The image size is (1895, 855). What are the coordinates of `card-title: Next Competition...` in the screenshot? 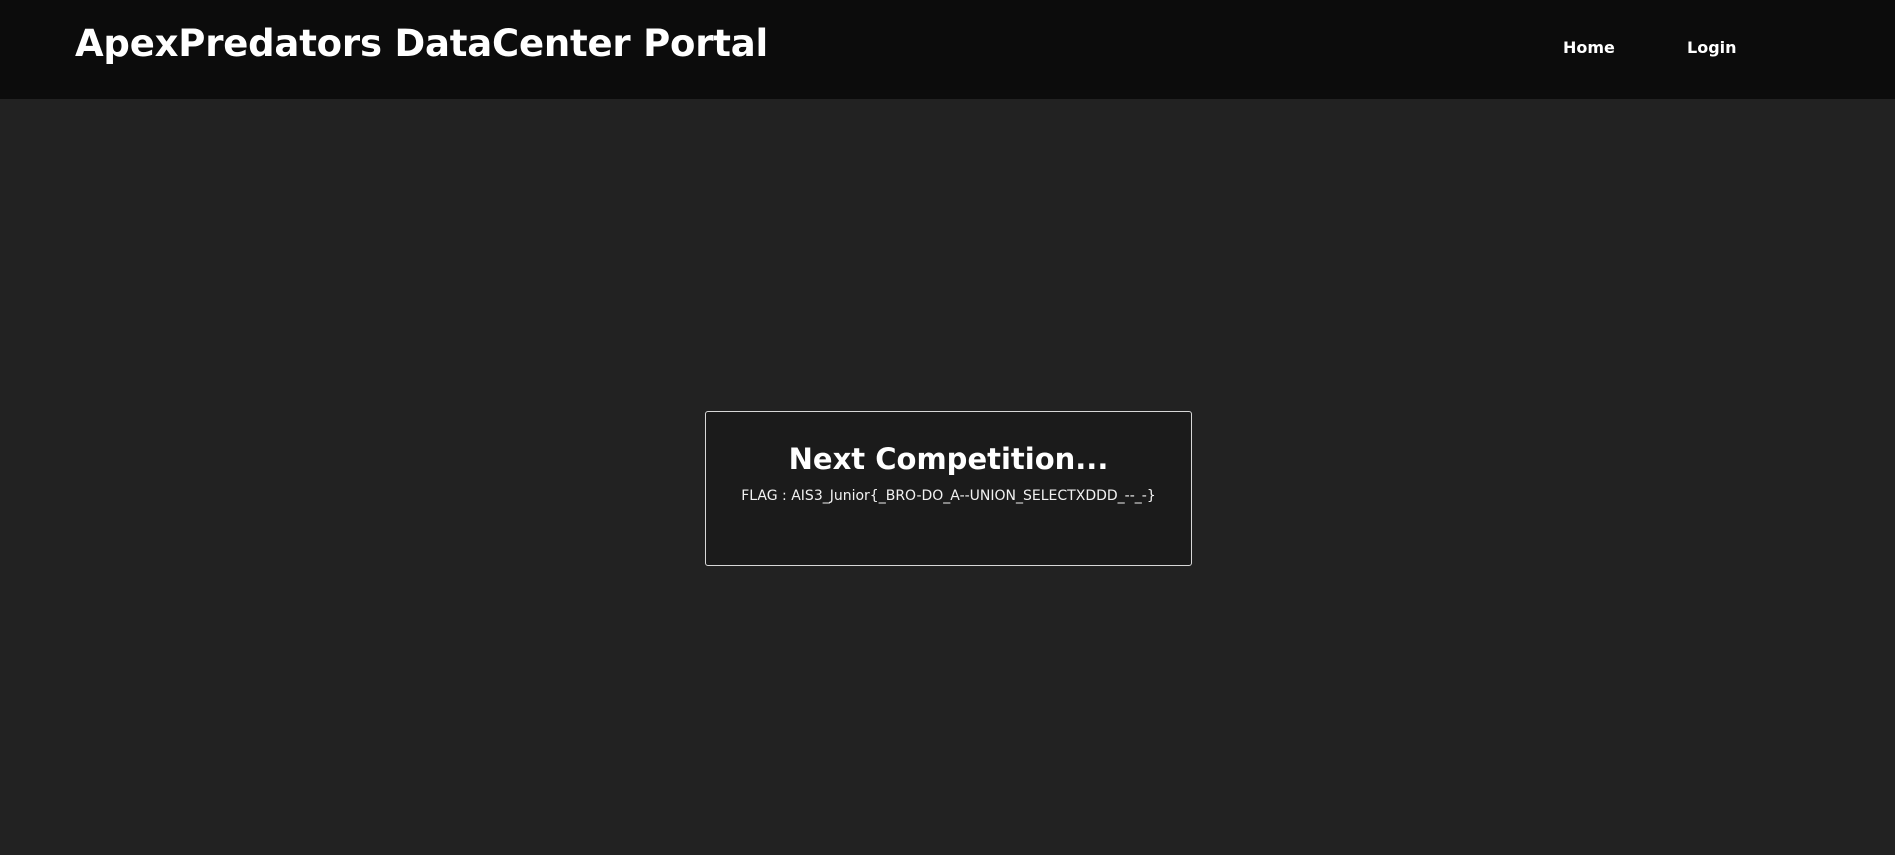 It's located at (948, 459).